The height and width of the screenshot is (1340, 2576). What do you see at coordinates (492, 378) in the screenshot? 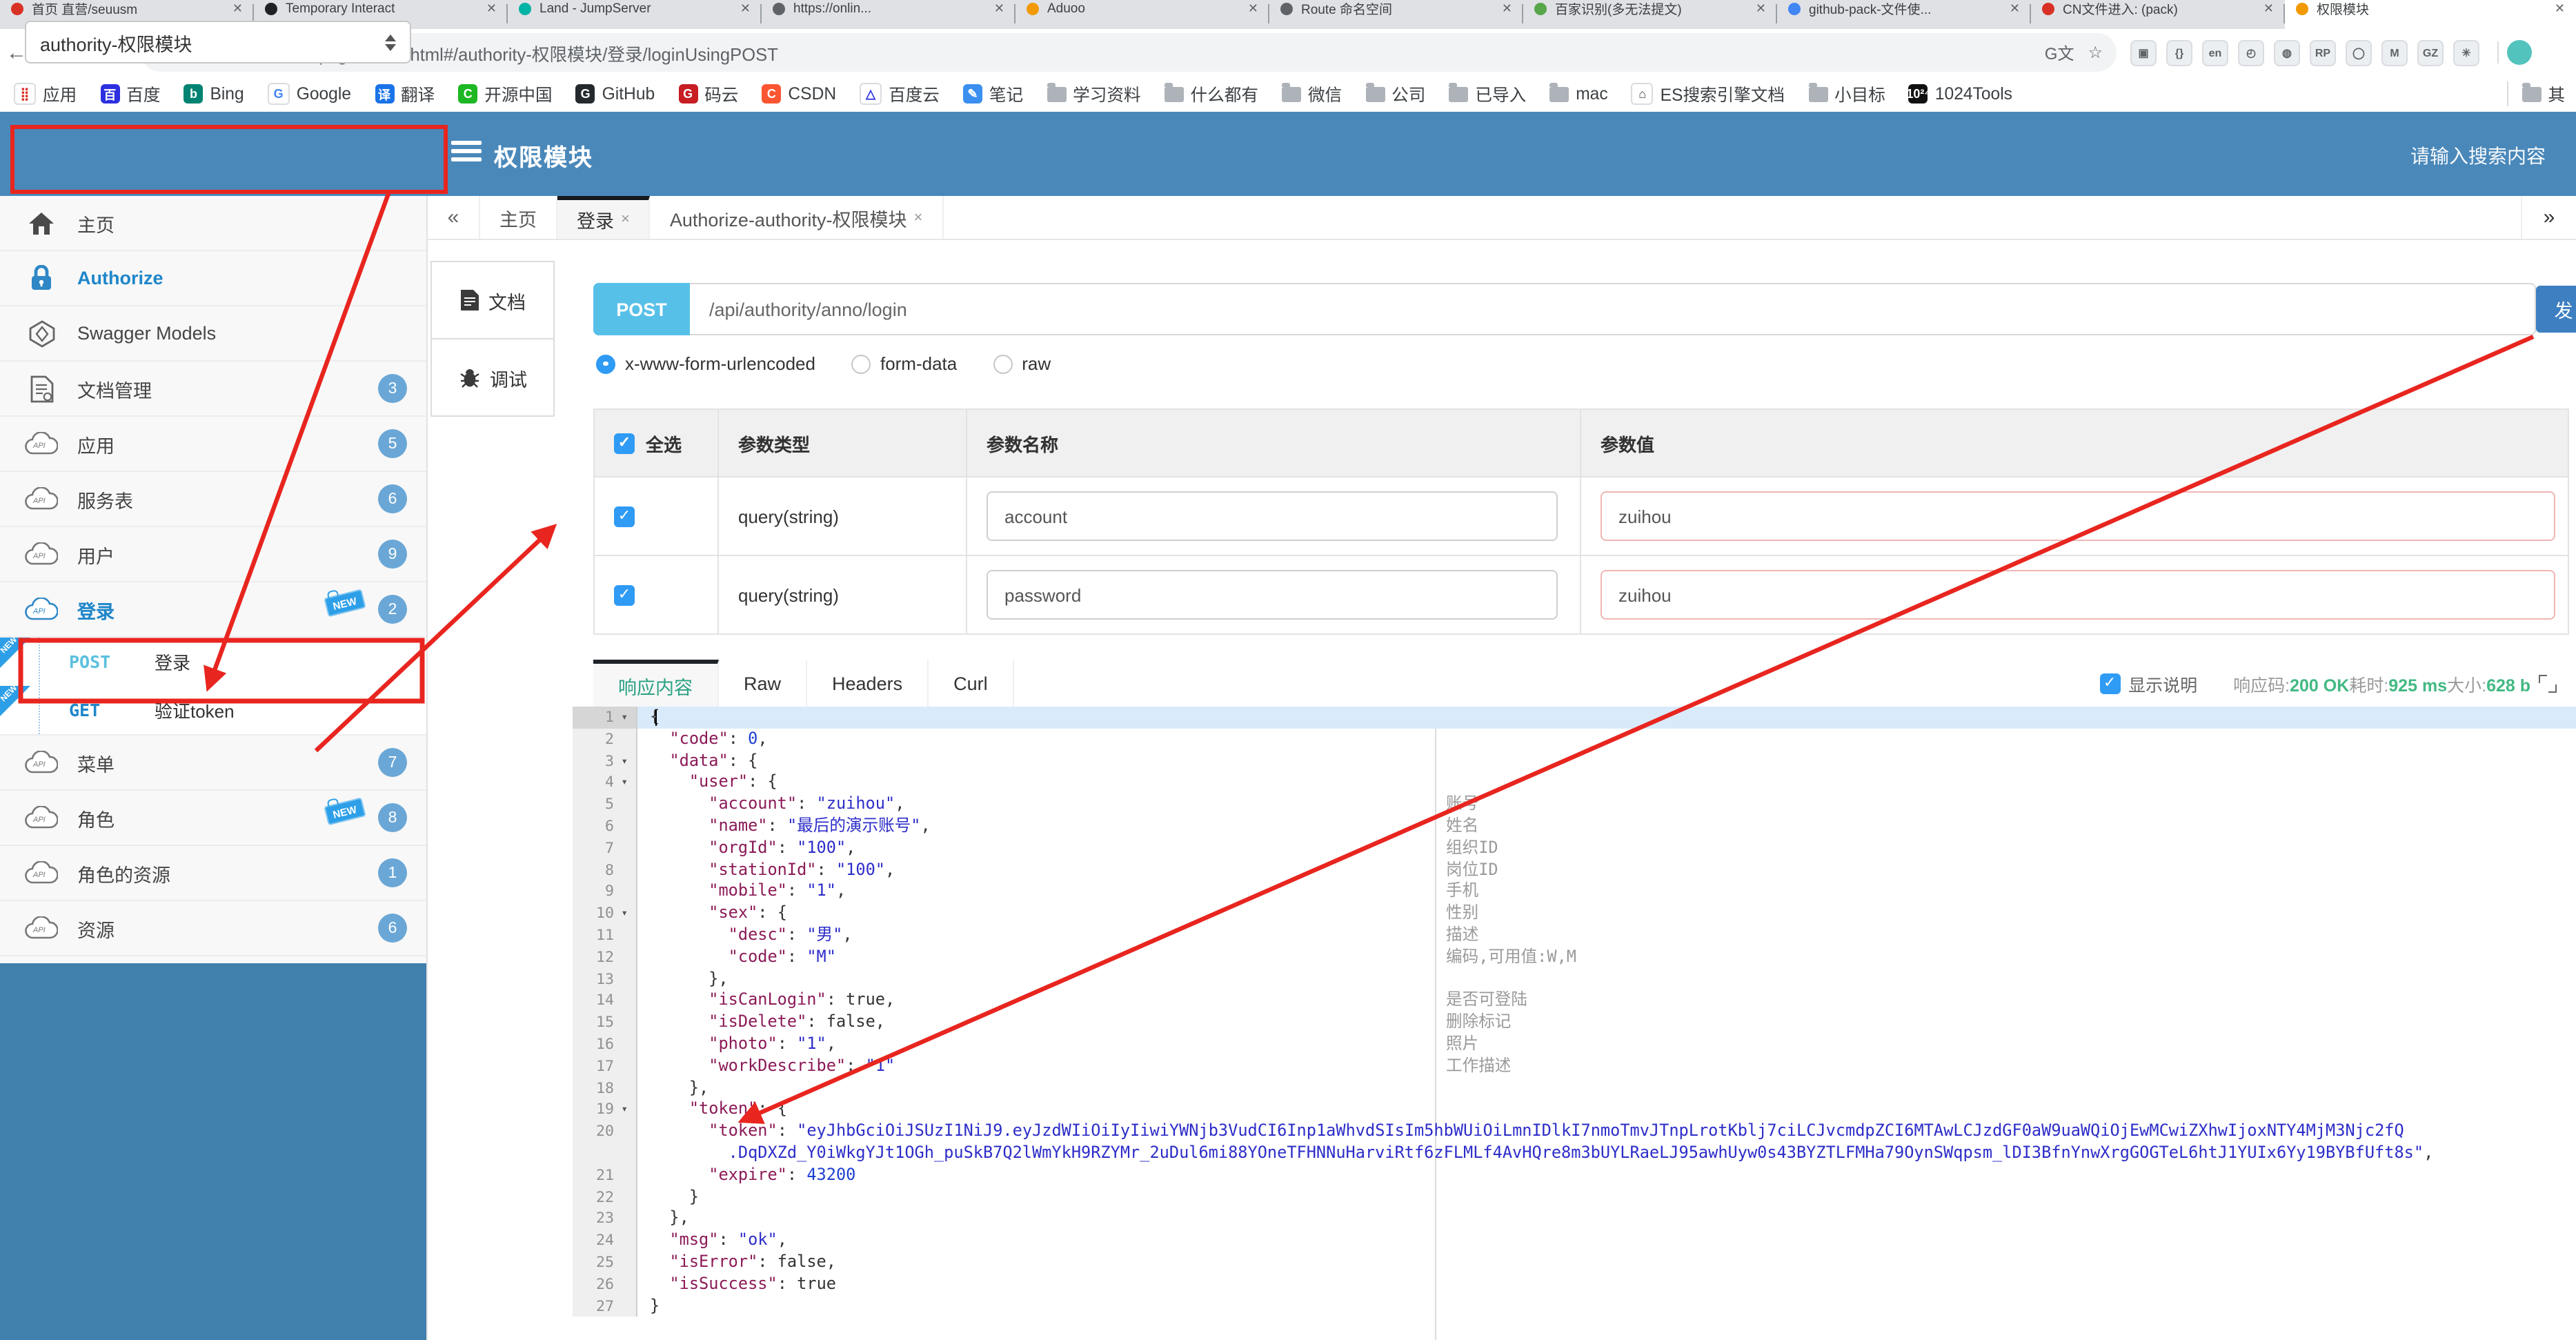
I see `side-tab-调试: 调试` at bounding box center [492, 378].